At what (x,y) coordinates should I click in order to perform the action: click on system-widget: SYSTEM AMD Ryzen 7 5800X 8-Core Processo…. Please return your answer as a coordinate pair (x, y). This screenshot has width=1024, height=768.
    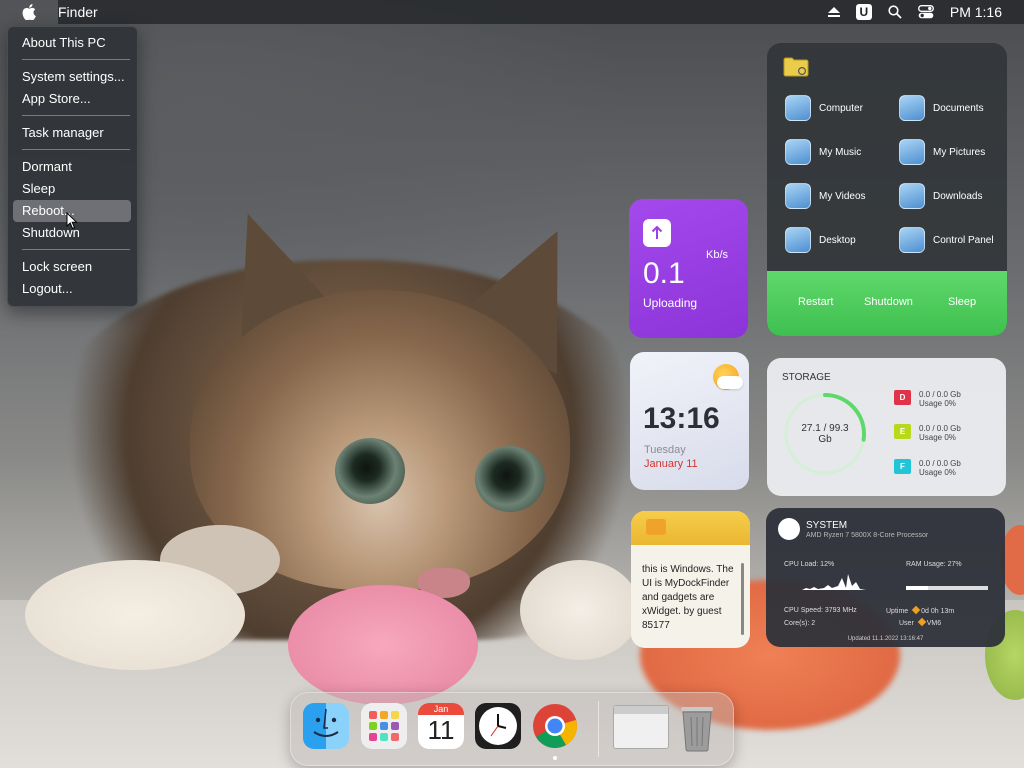
    Looking at the image, I should click on (885, 577).